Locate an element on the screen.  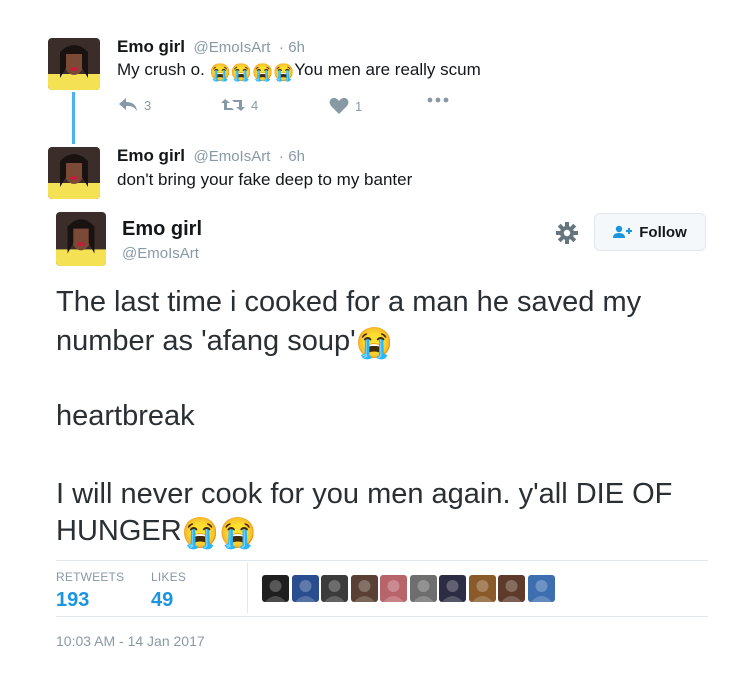
gear-icon is located at coordinates (567, 233).